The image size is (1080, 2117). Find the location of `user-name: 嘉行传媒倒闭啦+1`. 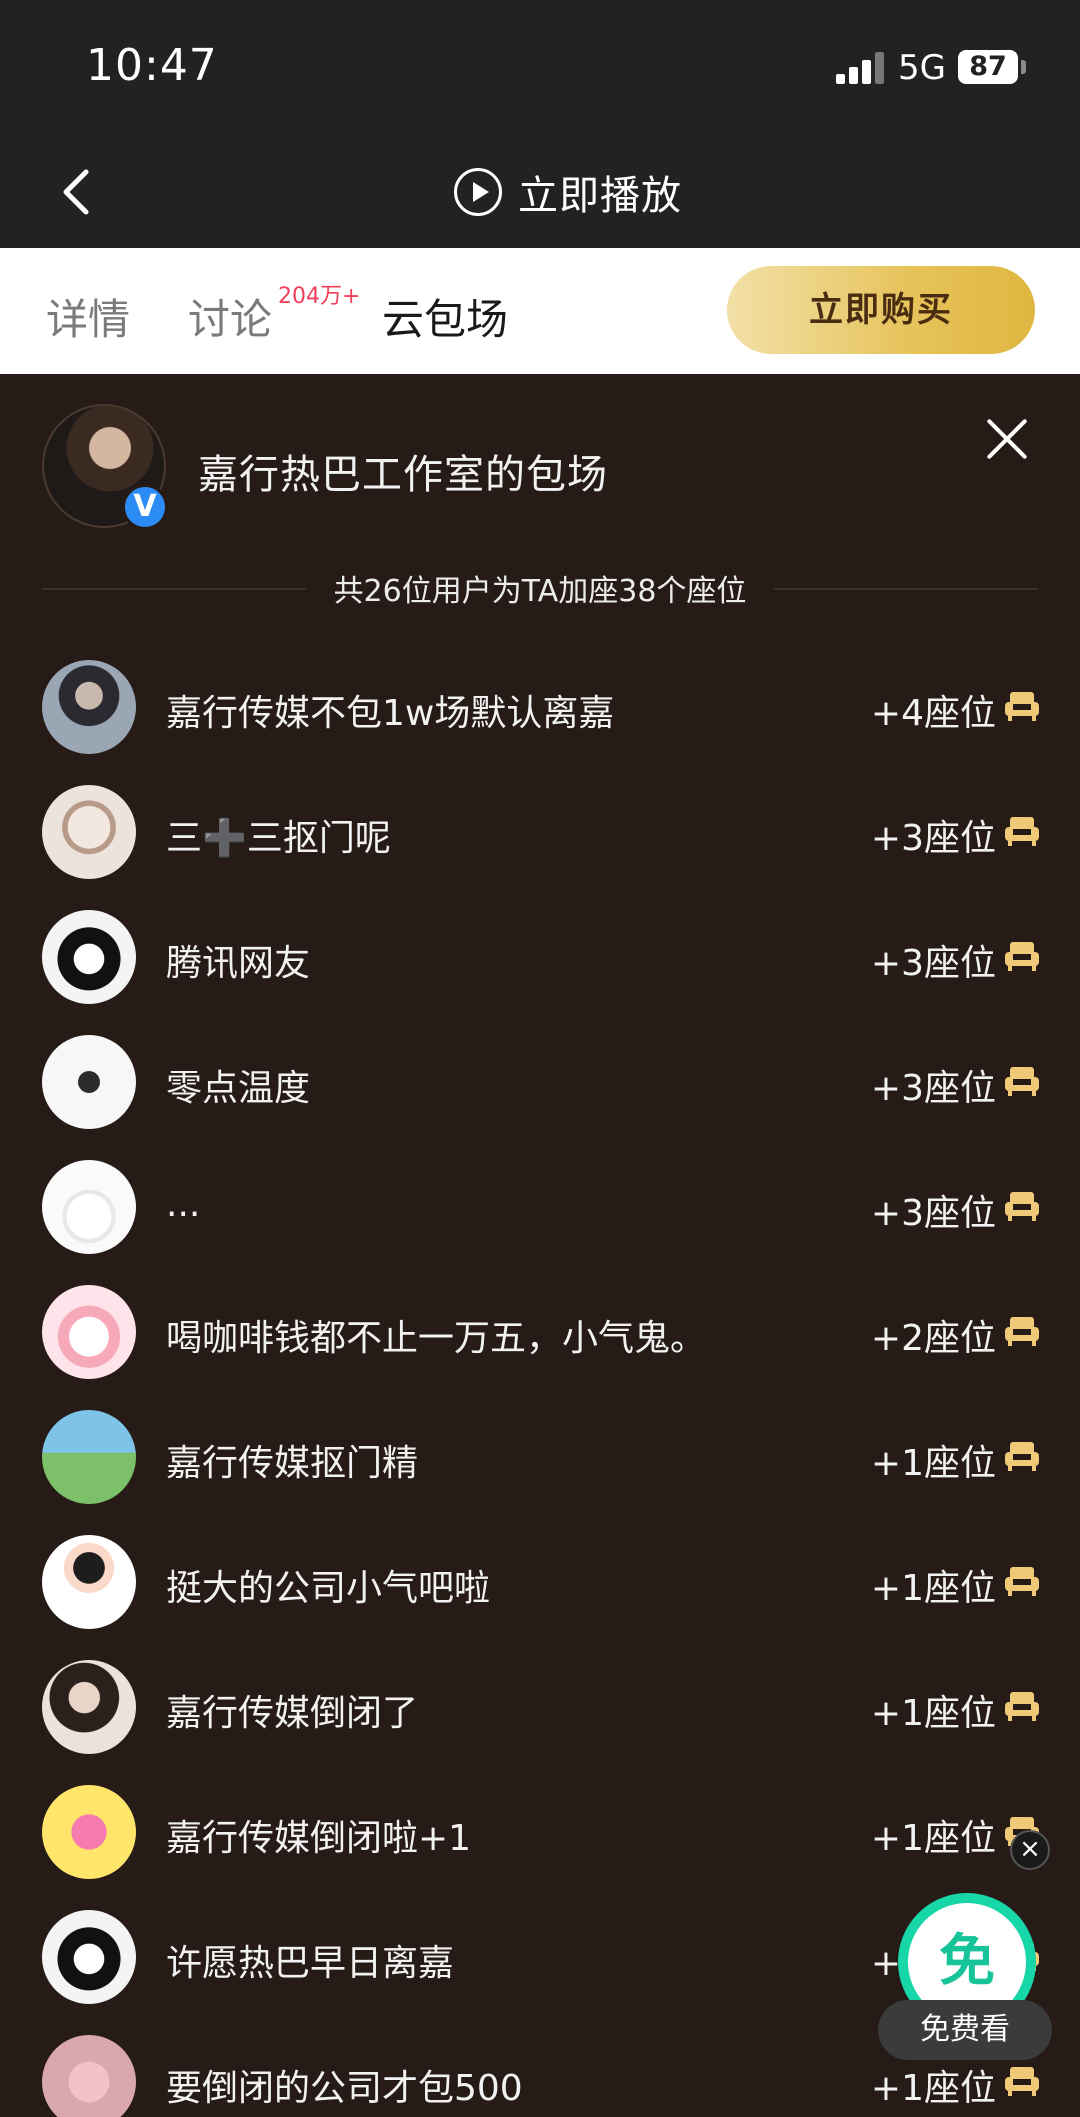

user-name: 嘉行传媒倒闭啦+1 is located at coordinates (319, 1838).